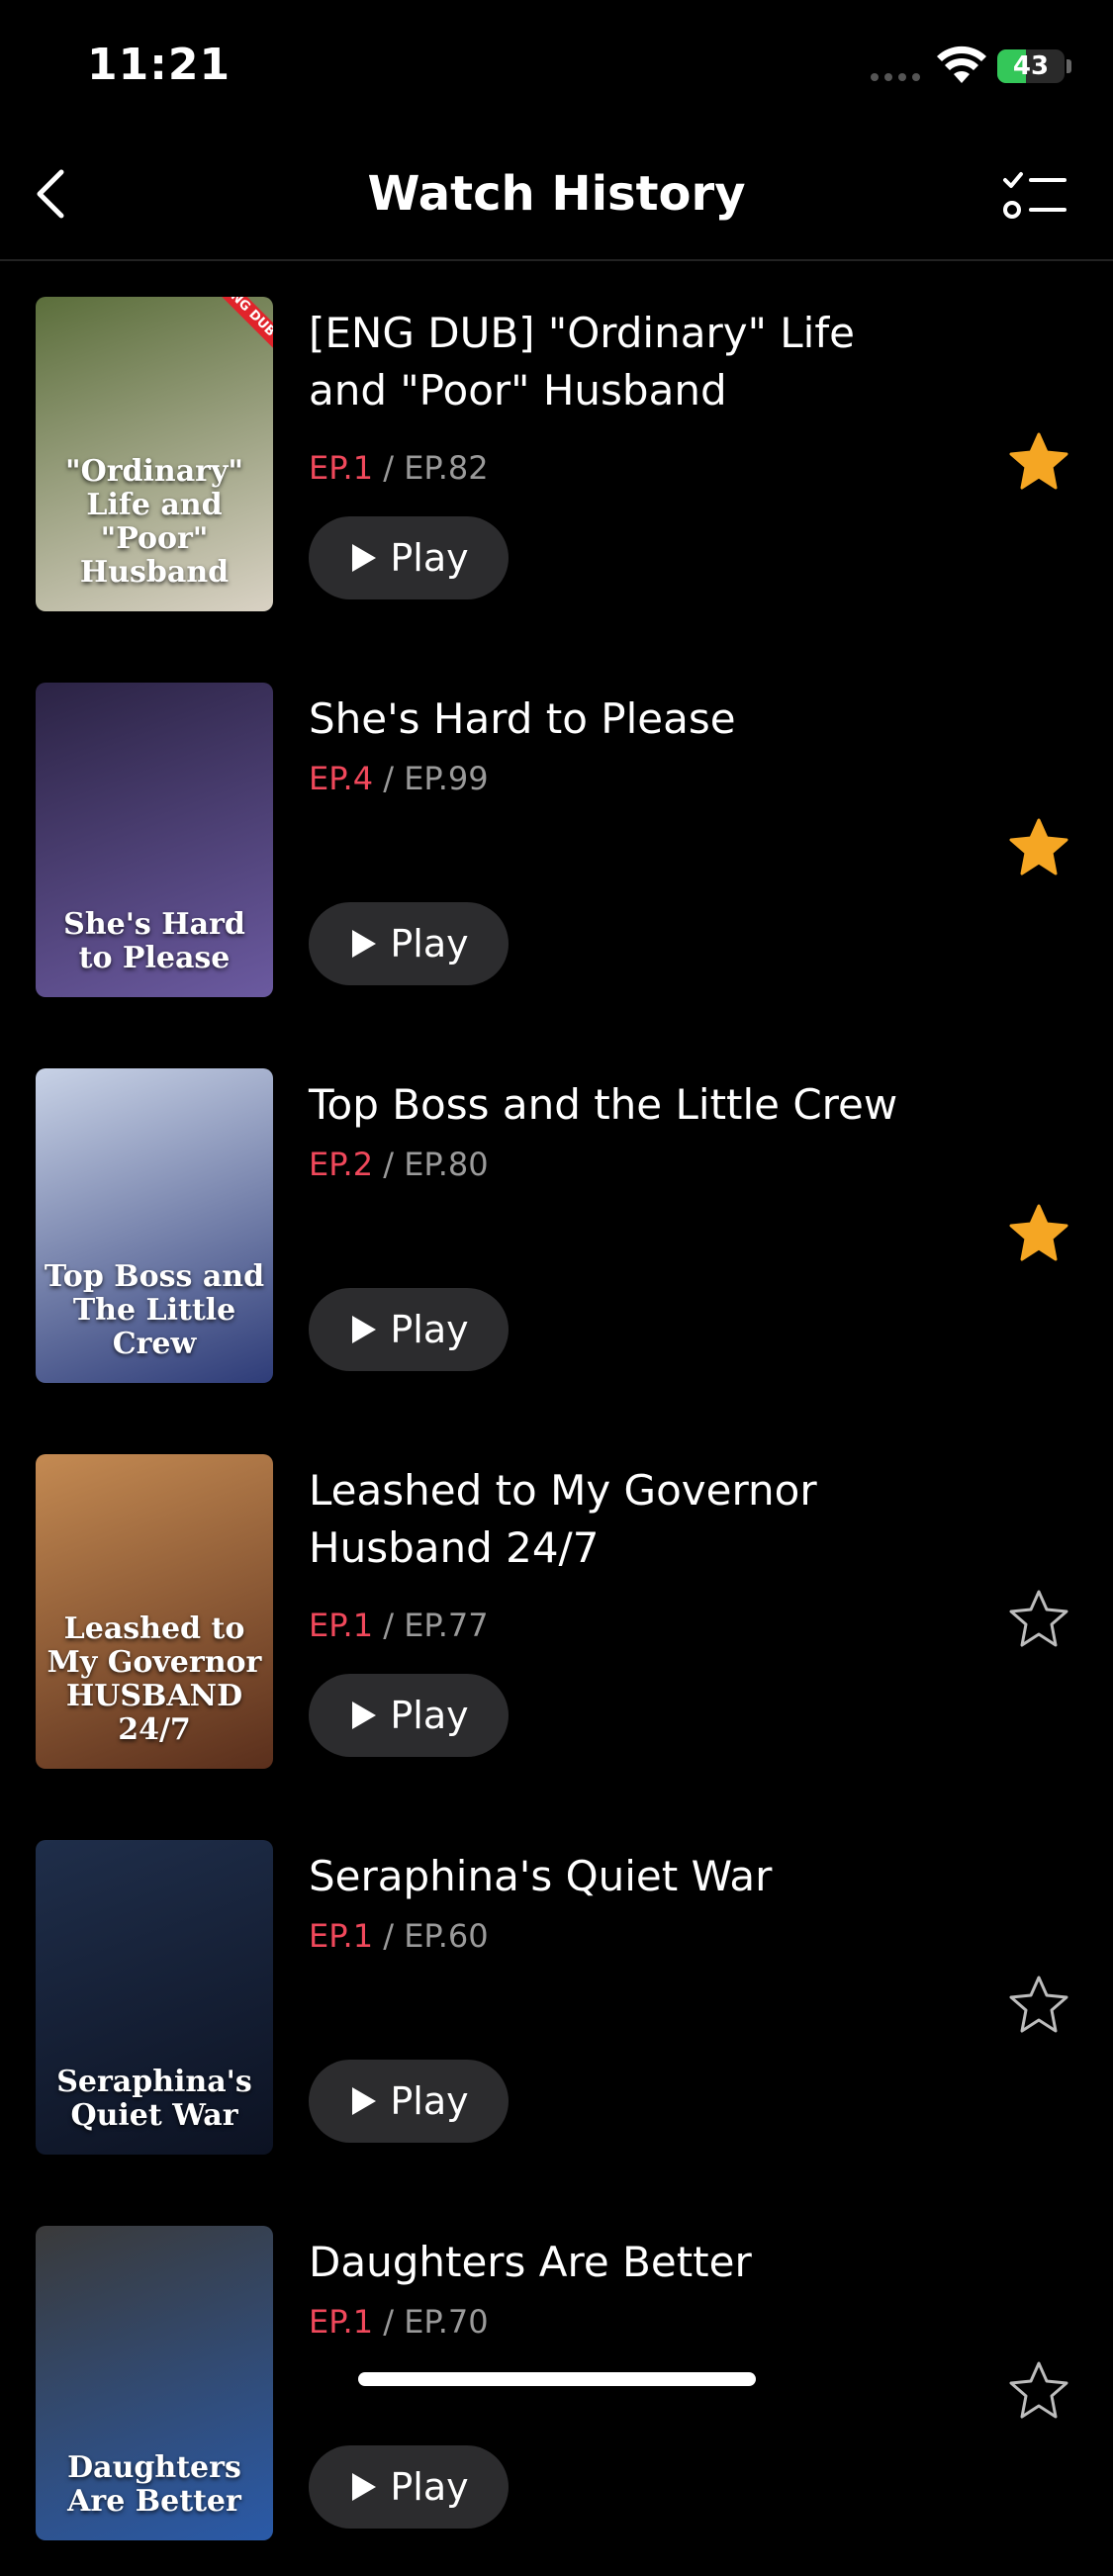 This screenshot has width=1113, height=2576. Describe the element at coordinates (625, 719) in the screenshot. I see `item-title: She's Hard to Please` at that location.